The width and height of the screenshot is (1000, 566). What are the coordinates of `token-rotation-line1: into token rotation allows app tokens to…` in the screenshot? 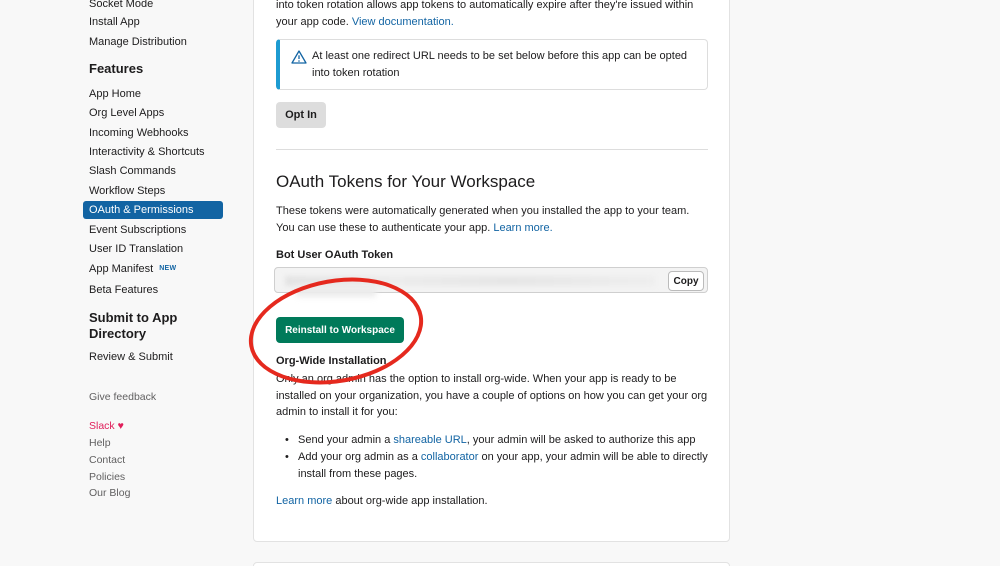 It's located at (485, 5).